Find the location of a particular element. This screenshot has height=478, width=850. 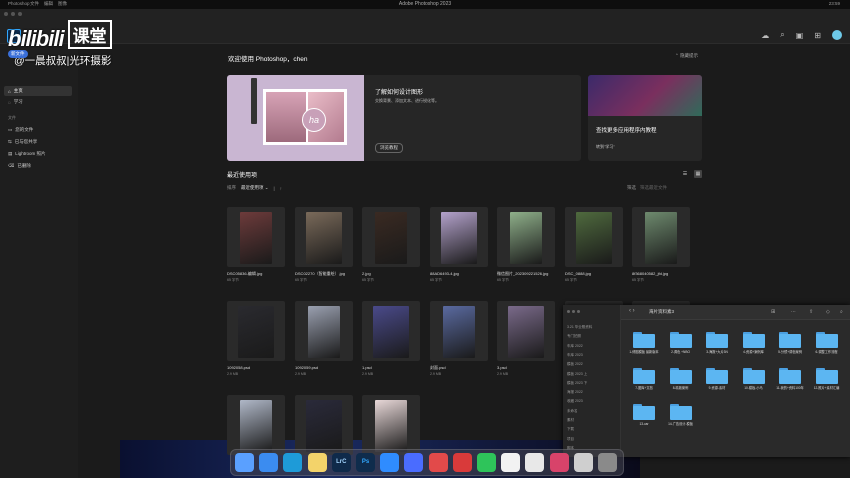

view-mode-icon: ⊞ is located at coordinates (773, 312).